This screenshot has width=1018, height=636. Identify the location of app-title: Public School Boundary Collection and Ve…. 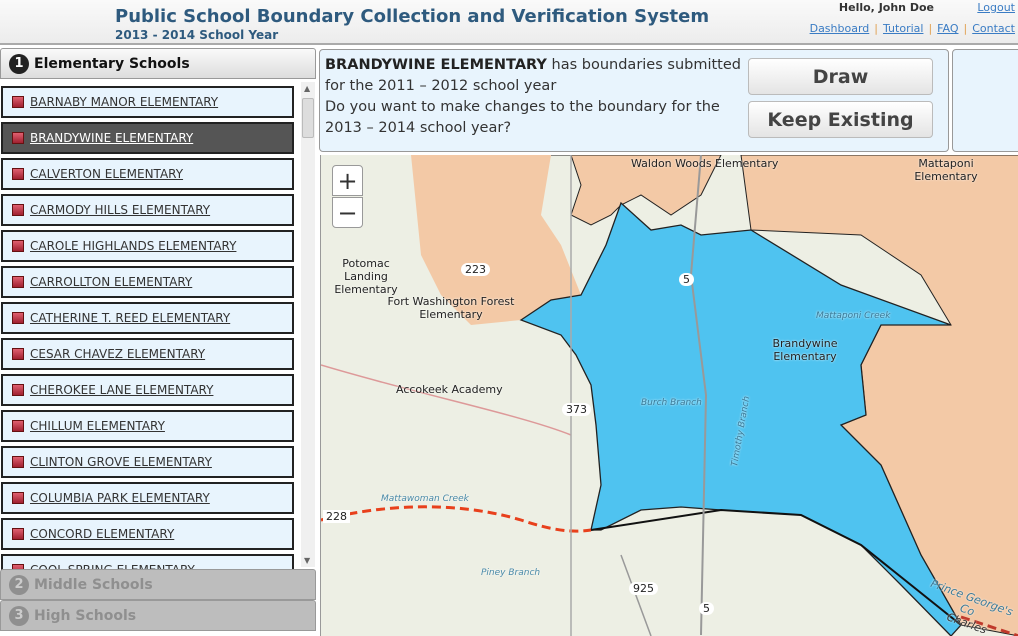
(412, 16).